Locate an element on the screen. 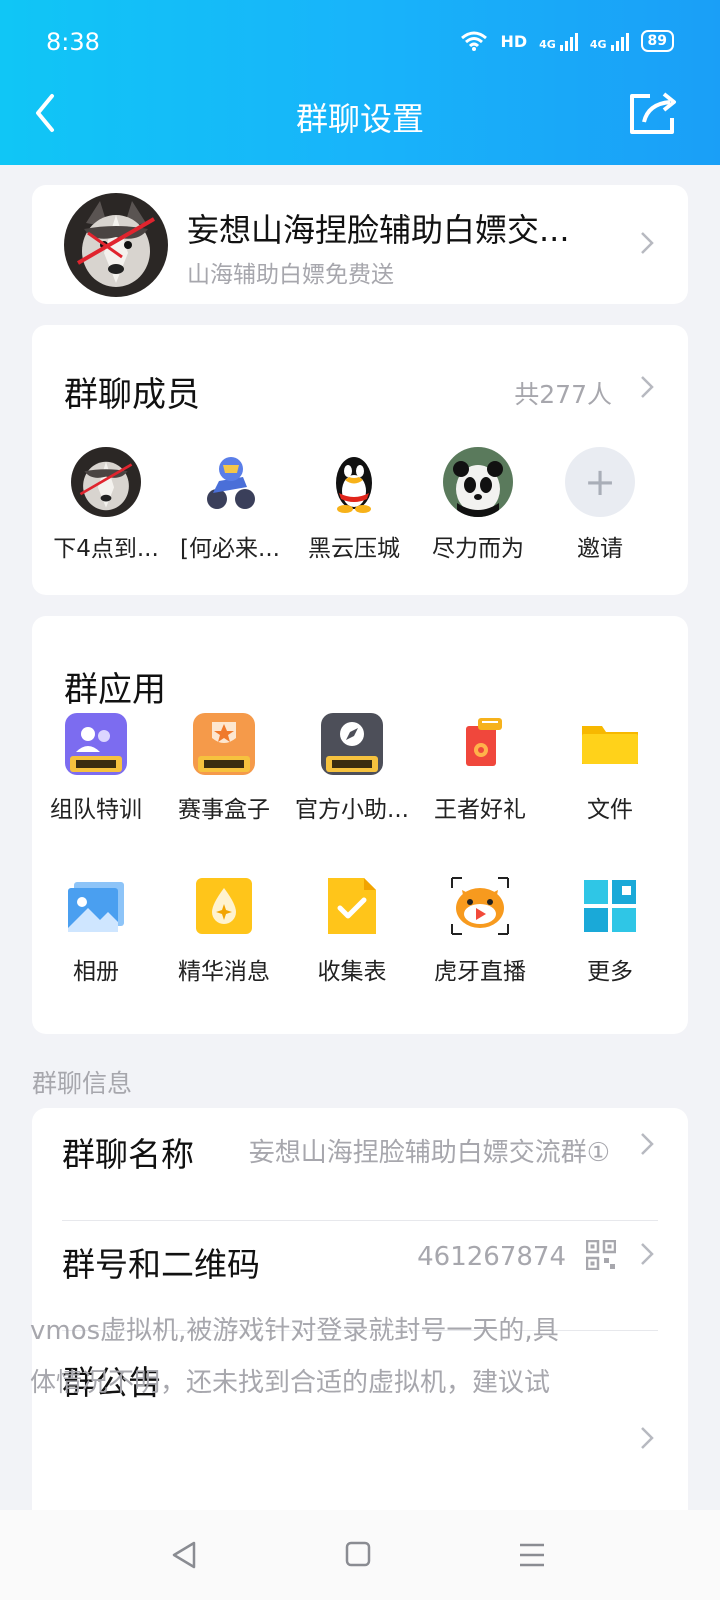 This screenshot has height=1600, width=720. battery-icon: 89 is located at coordinates (657, 41).